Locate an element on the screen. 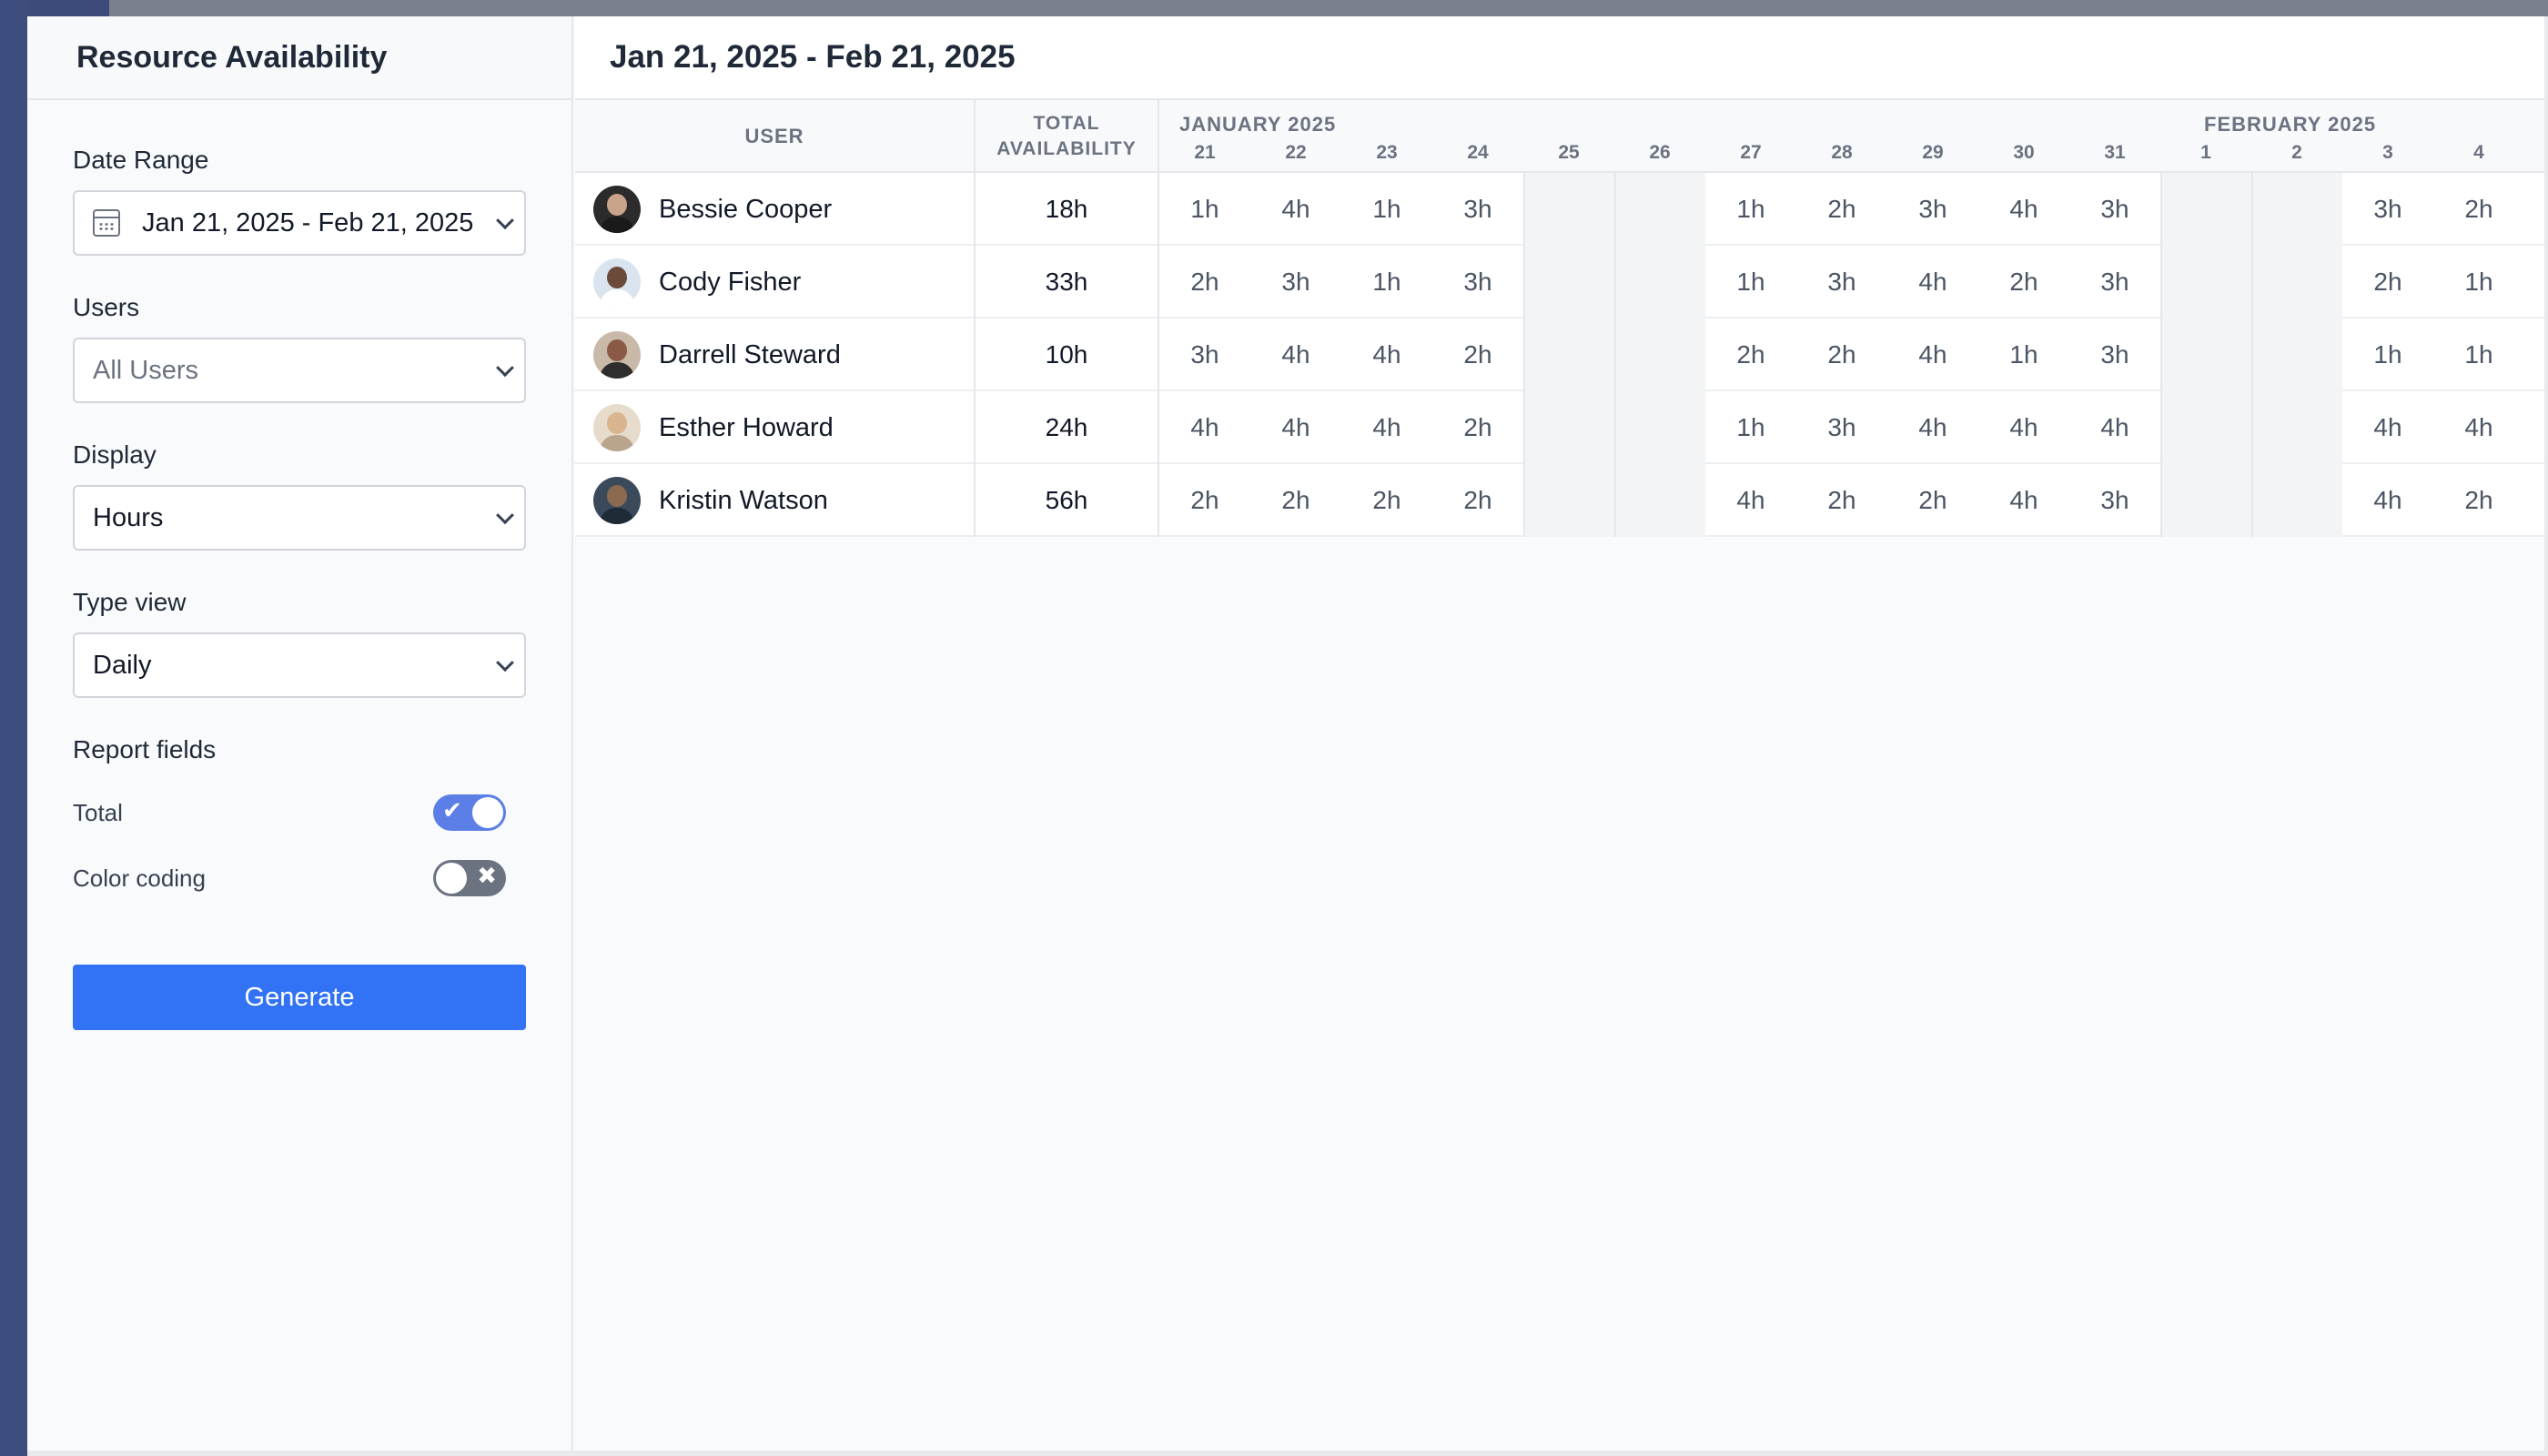 Image resolution: width=2548 pixels, height=1456 pixels. report-fields-label: Report fields is located at coordinates (145, 749).